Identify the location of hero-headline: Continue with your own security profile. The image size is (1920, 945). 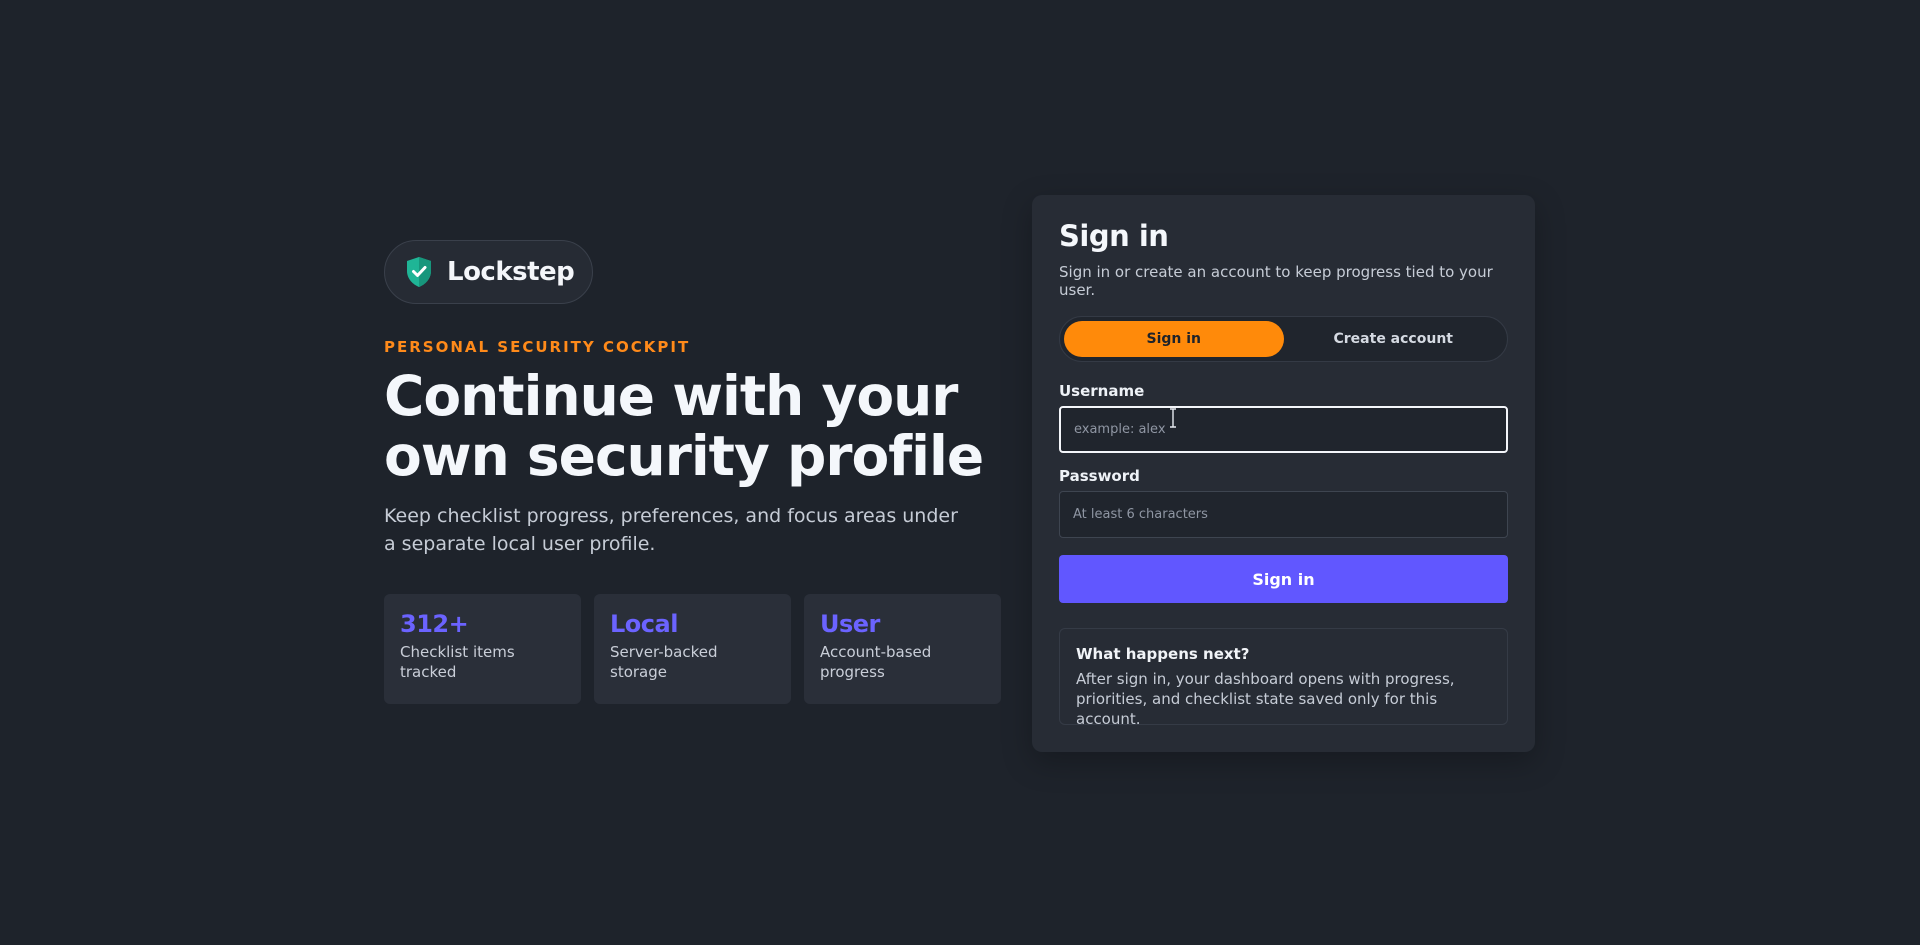
(694, 426).